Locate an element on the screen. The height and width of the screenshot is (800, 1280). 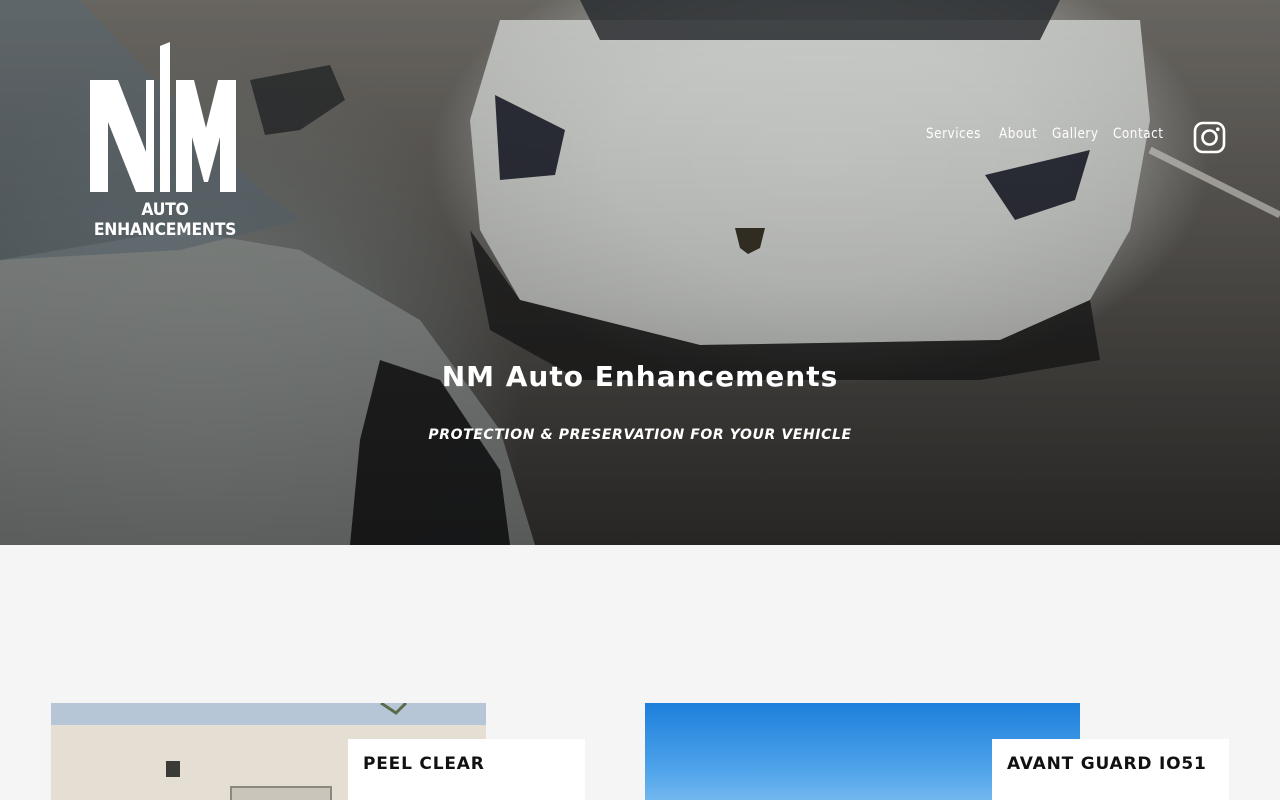
hero-title: NM Auto Enhancements is located at coordinates (640, 376).